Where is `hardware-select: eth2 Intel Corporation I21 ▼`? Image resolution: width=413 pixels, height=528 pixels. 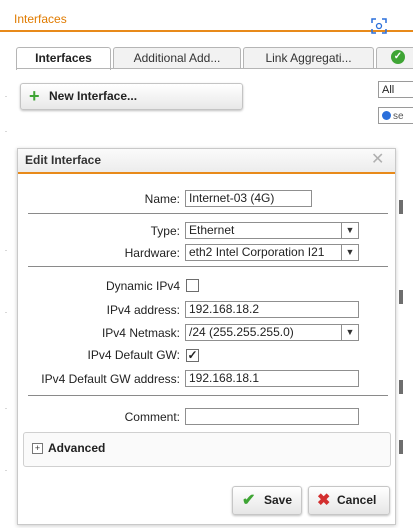
hardware-select: eth2 Intel Corporation I21 ▼ is located at coordinates (272, 252).